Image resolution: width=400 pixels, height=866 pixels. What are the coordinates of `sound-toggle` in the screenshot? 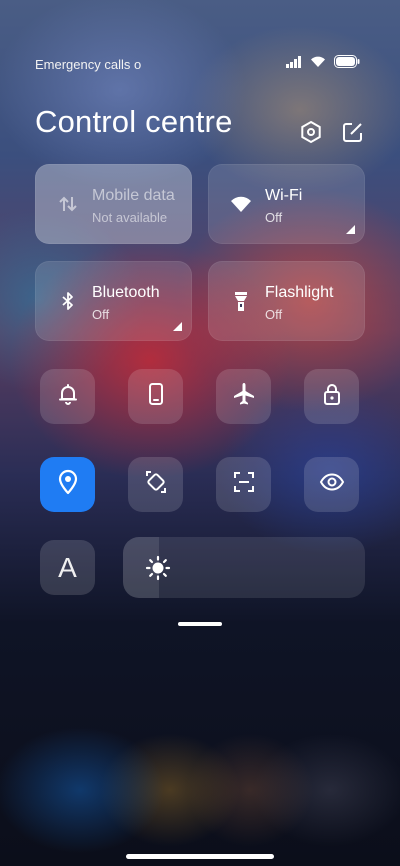 It's located at (67, 396).